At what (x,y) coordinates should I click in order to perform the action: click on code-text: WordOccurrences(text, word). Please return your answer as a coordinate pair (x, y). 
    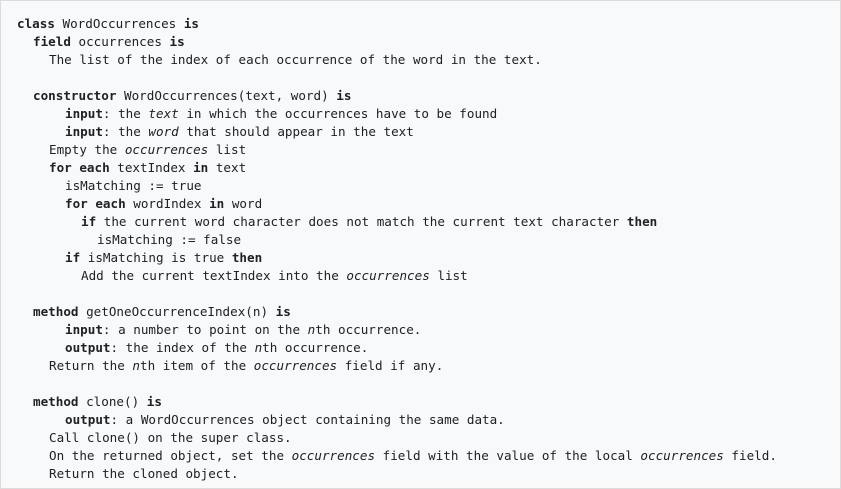
    Looking at the image, I should click on (226, 95).